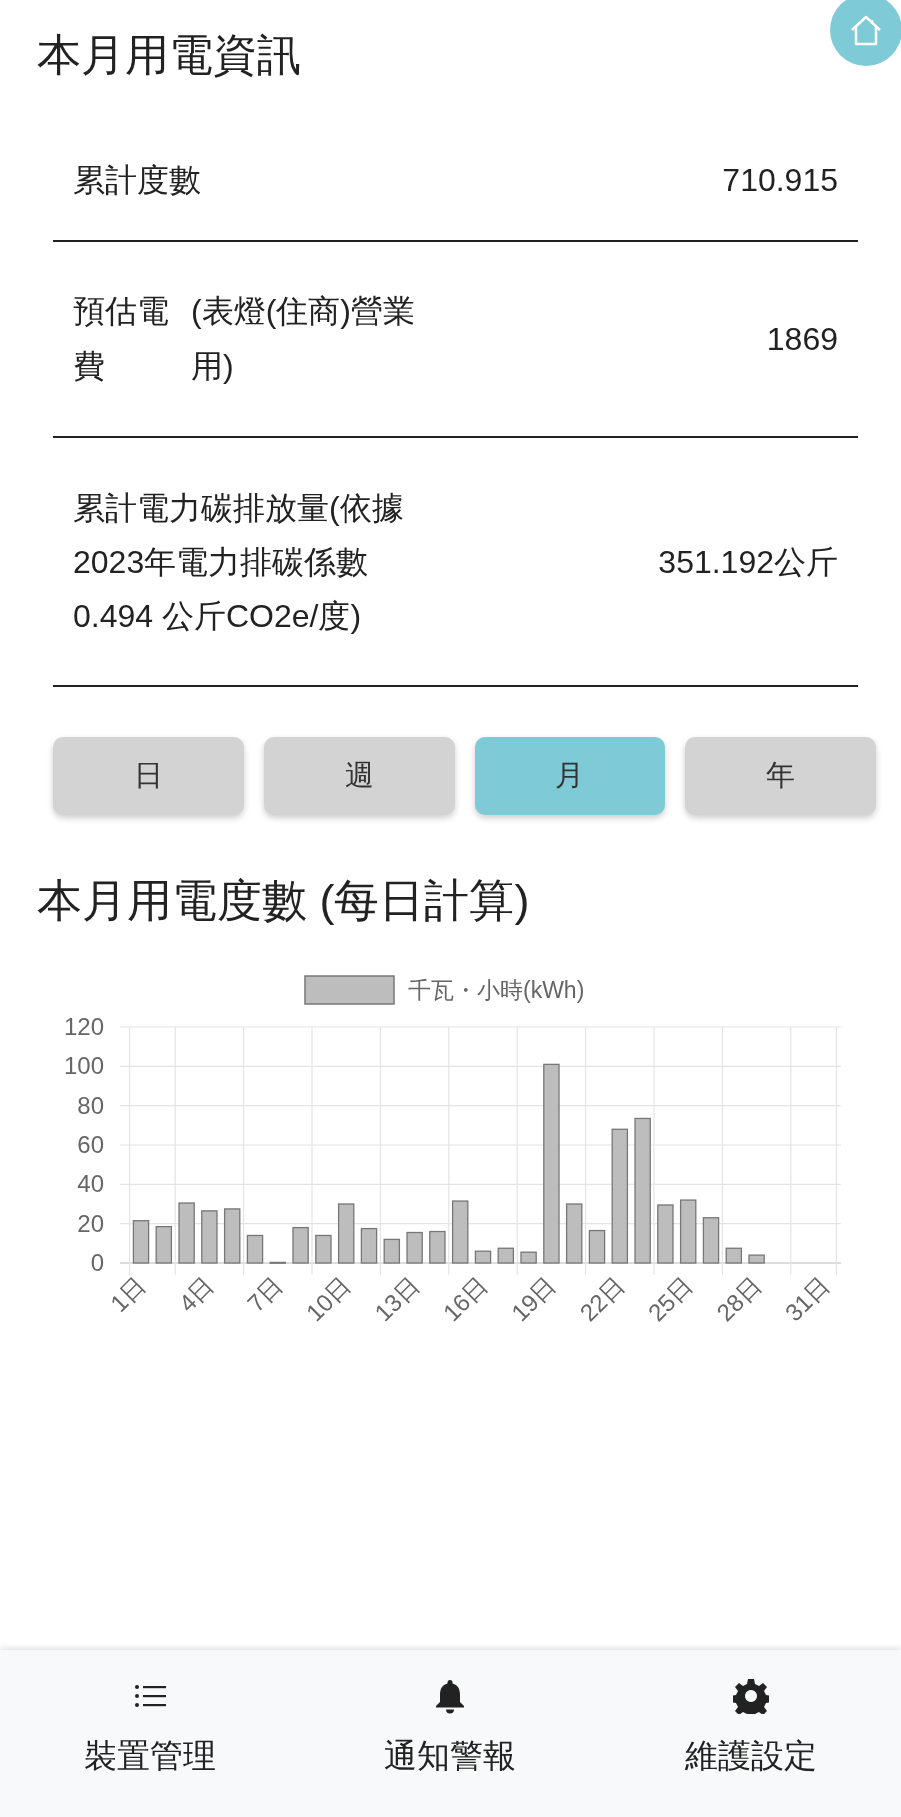  Describe the element at coordinates (196, 1294) in the screenshot. I see `x-tick-label: 4日` at that location.